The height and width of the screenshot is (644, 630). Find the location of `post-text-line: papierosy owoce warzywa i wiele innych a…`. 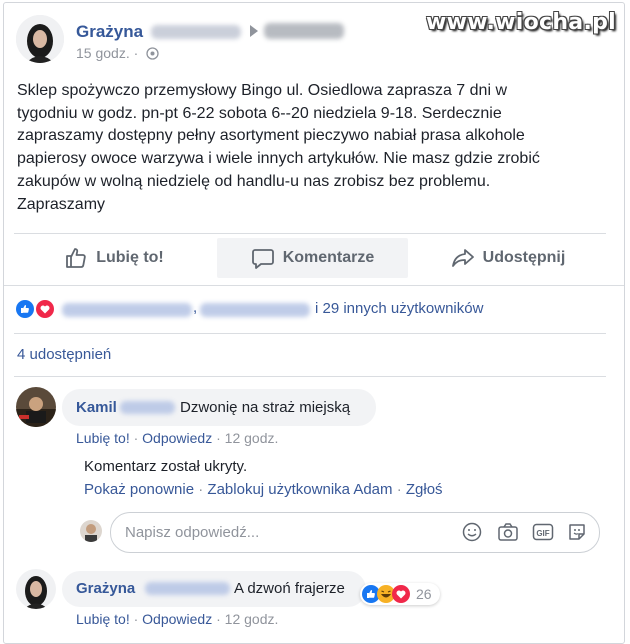

post-text-line: papierosy owoce warzywa i wiele innych a… is located at coordinates (278, 159).